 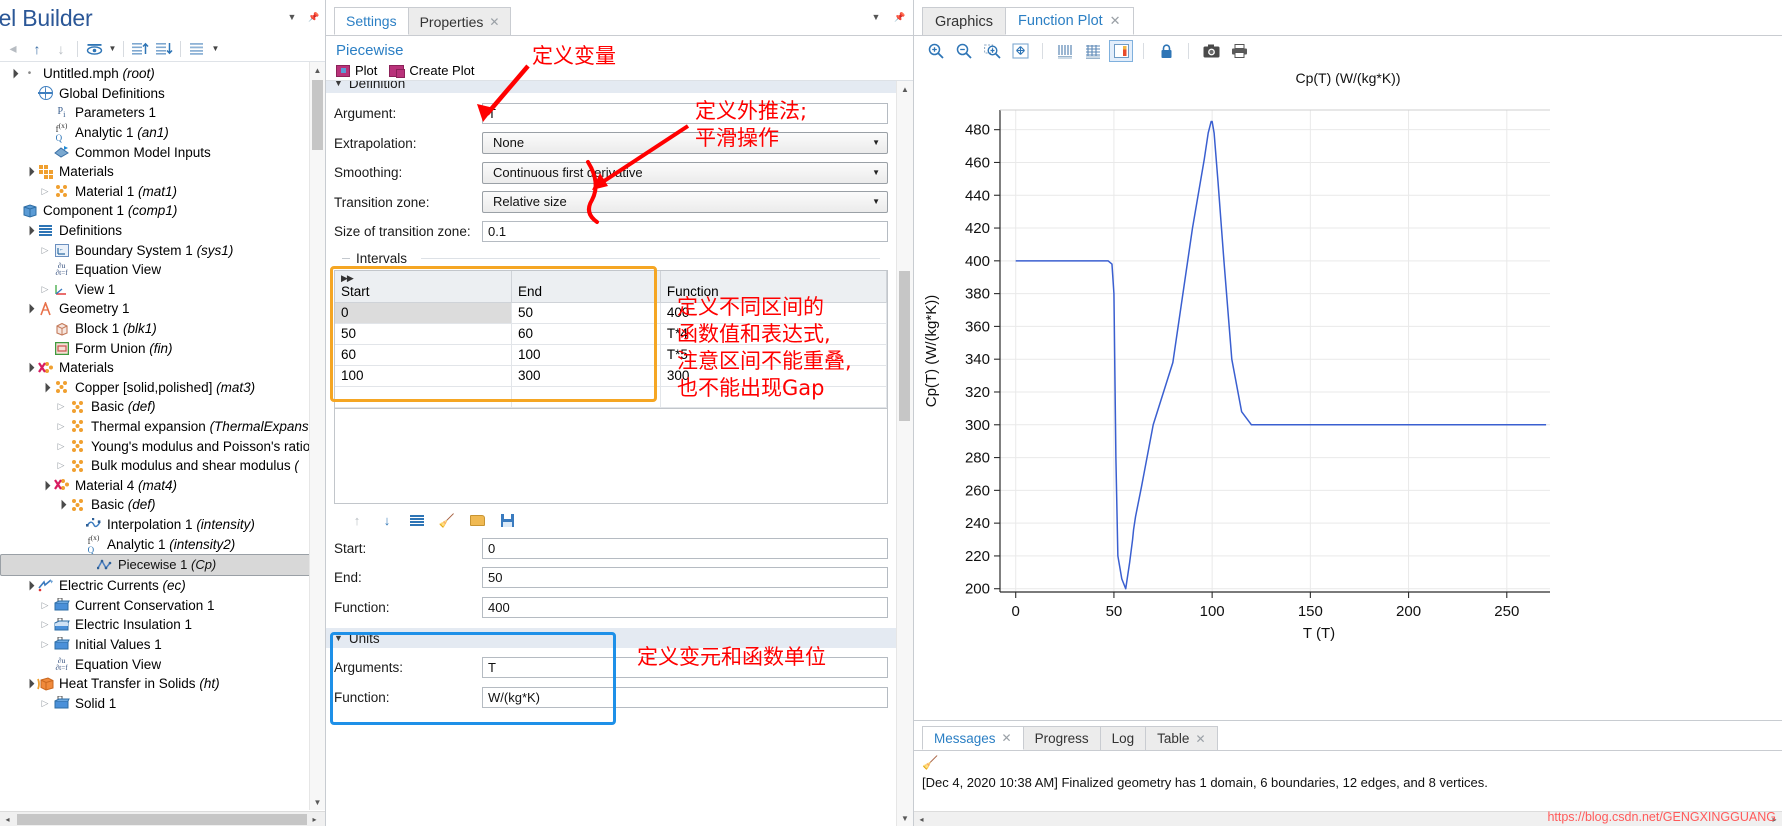 What do you see at coordinates (162, 388) in the screenshot?
I see `tree-item-copper-solid-polished: Copper [solid,polished] (mat3)` at bounding box center [162, 388].